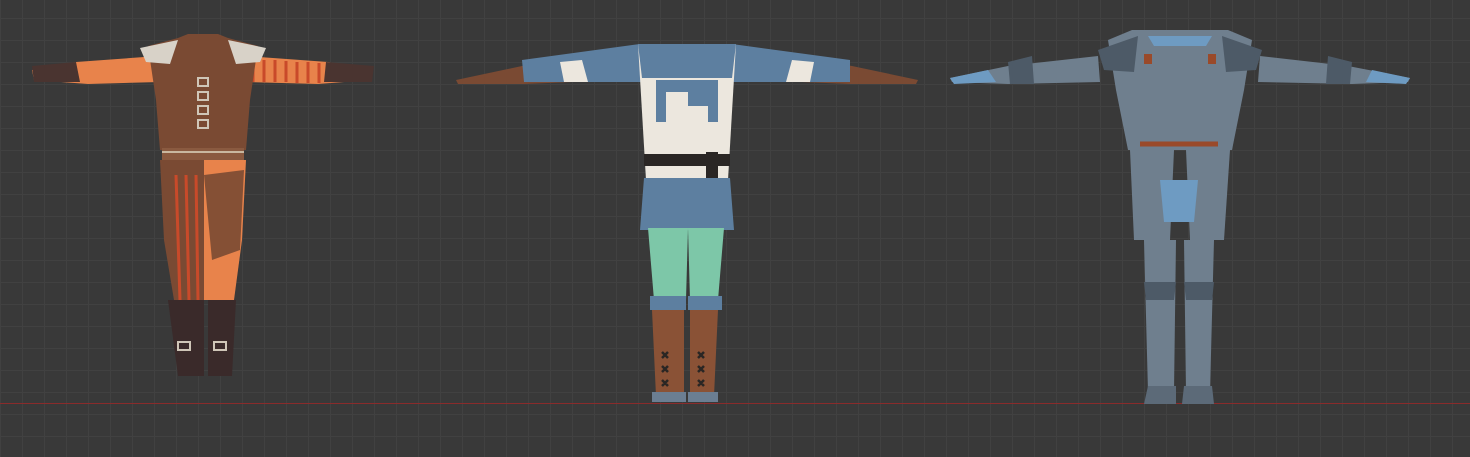  Describe the element at coordinates (1160, 316) in the screenshot. I see `left-leg-plate` at that location.